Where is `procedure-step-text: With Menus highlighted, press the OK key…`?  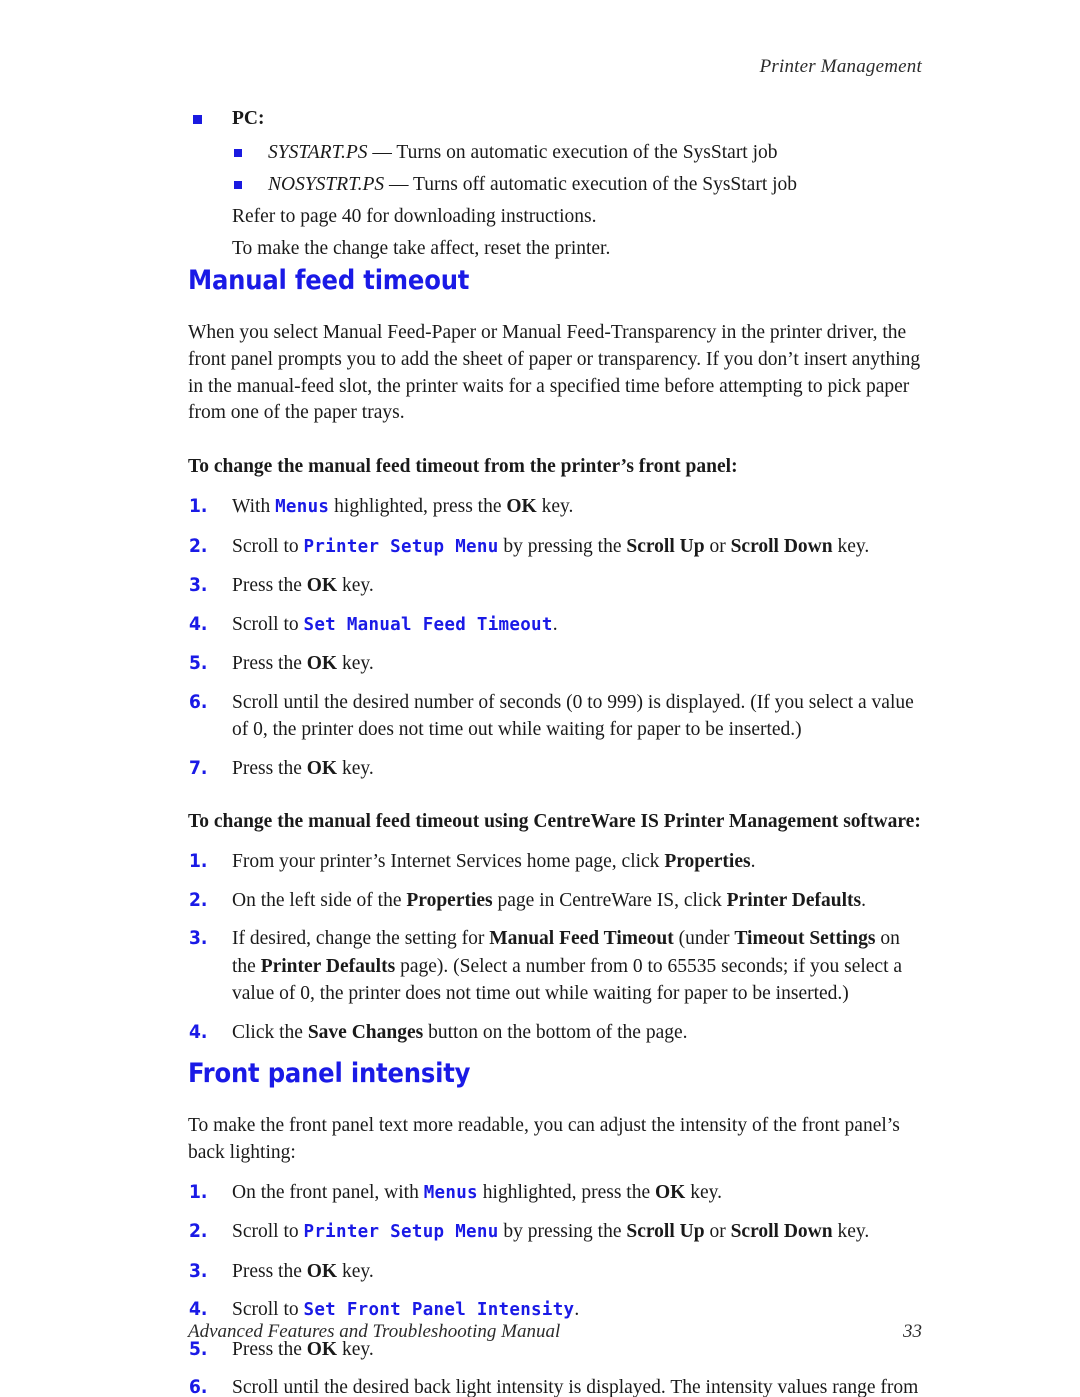 procedure-step-text: With Menus highlighted, press the OK key… is located at coordinates (577, 507).